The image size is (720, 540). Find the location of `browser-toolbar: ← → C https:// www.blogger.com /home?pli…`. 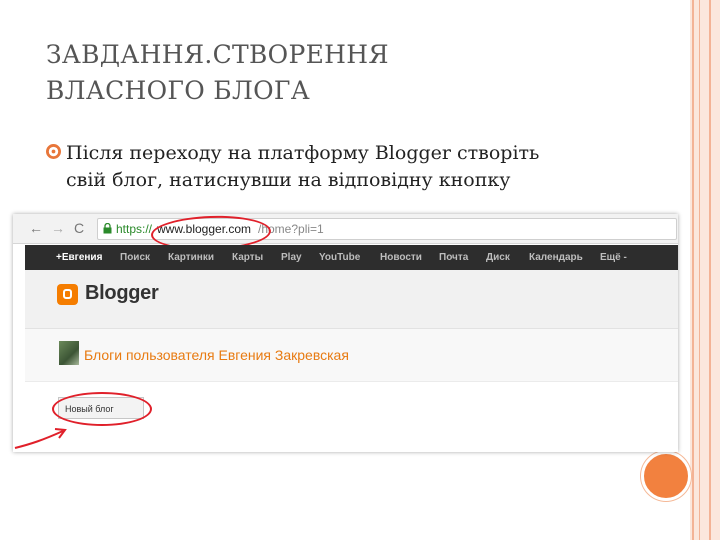

browser-toolbar: ← → C https:// www.blogger.com /home?pli… is located at coordinates (345, 233).